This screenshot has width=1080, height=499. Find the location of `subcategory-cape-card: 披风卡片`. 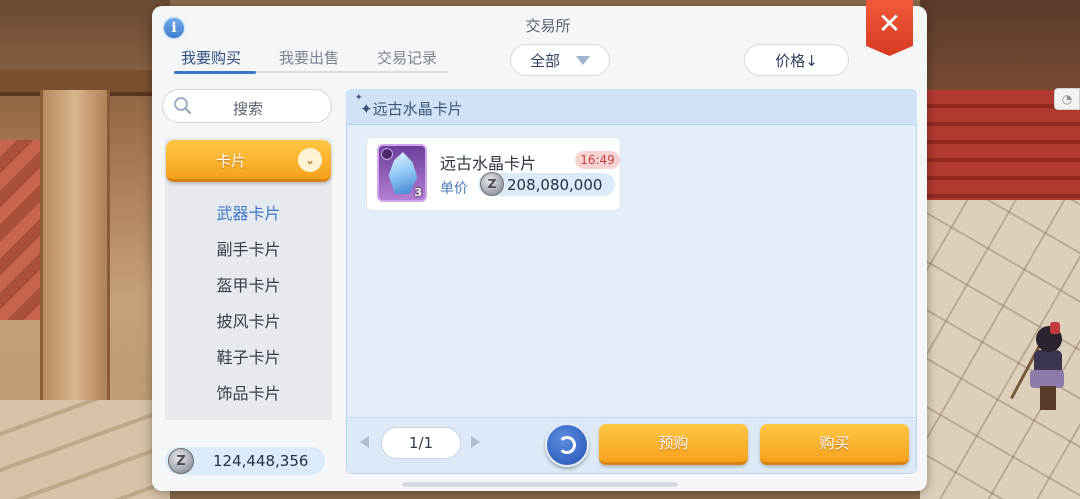

subcategory-cape-card: 披风卡片 is located at coordinates (248, 320).